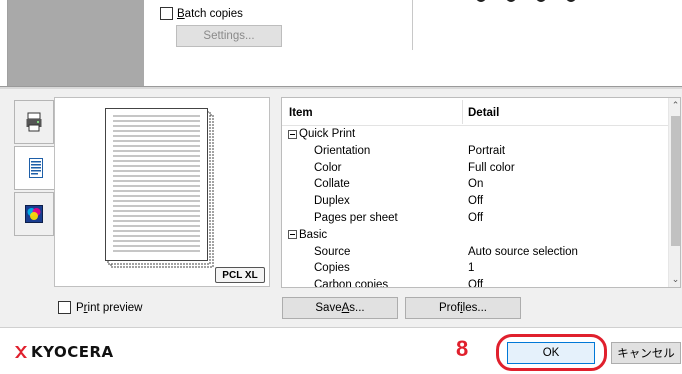 The image size is (682, 374). What do you see at coordinates (159, 188) in the screenshot?
I see `page-stack-preview` at bounding box center [159, 188].